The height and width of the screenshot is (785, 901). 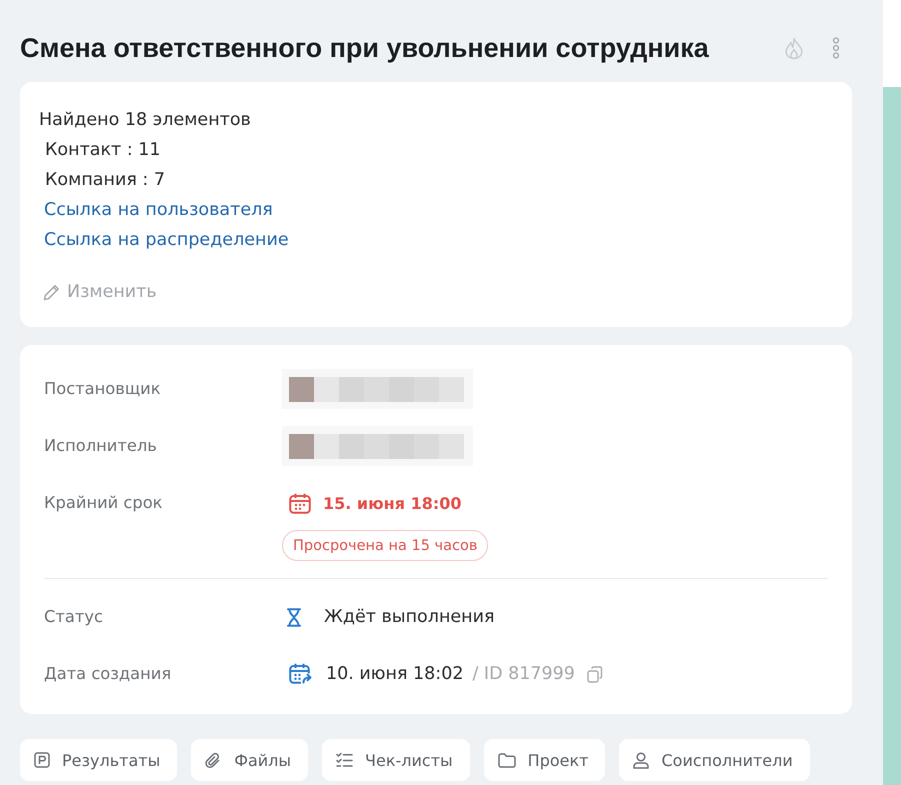 What do you see at coordinates (641, 760) in the screenshot?
I see `person-icon` at bounding box center [641, 760].